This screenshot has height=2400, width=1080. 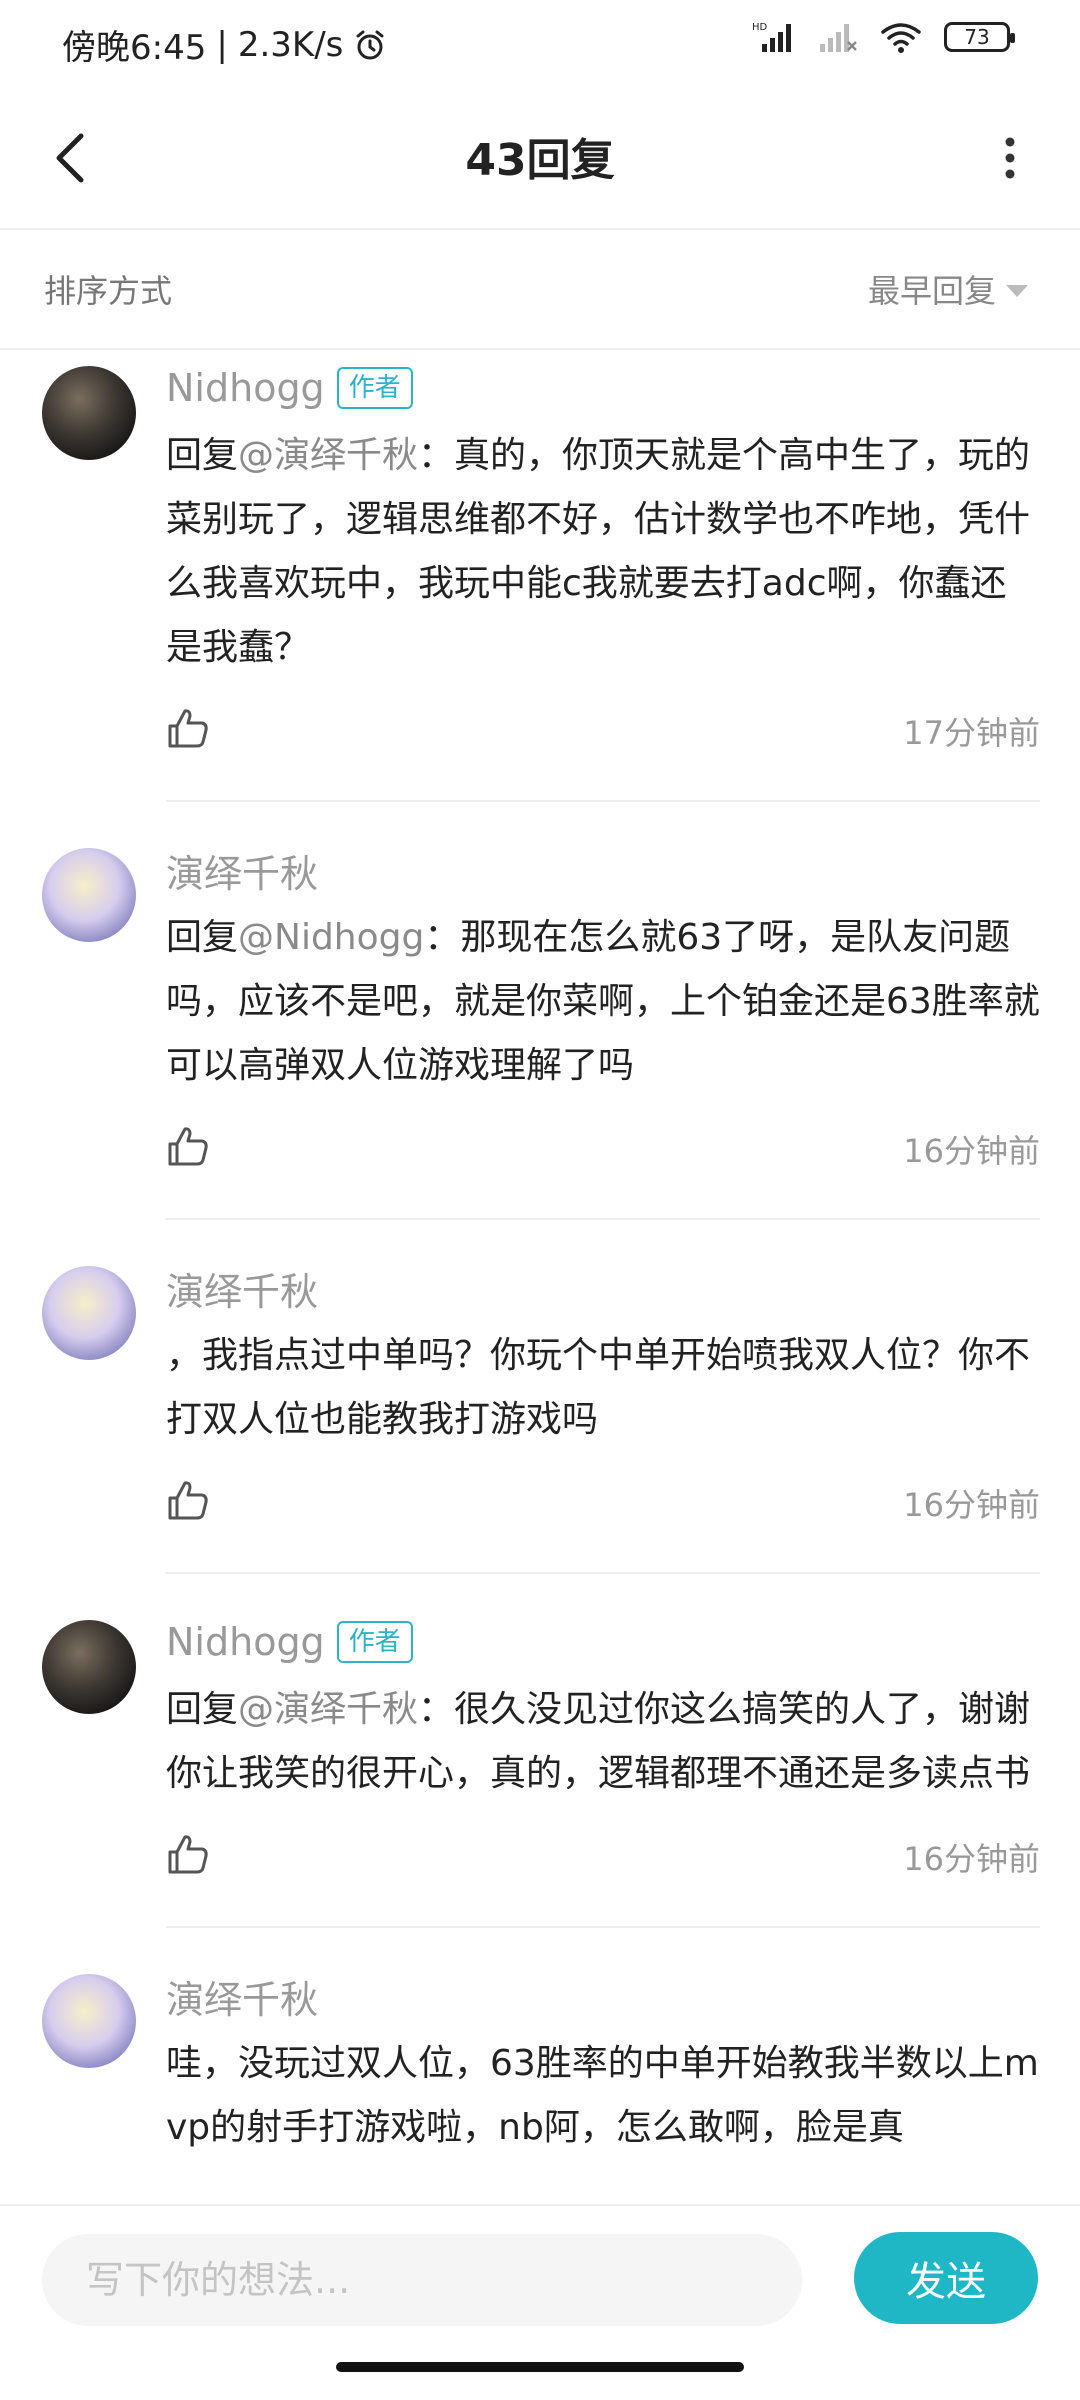 I want to click on sort-bar: 排序方式 最早回复, so click(x=540, y=290).